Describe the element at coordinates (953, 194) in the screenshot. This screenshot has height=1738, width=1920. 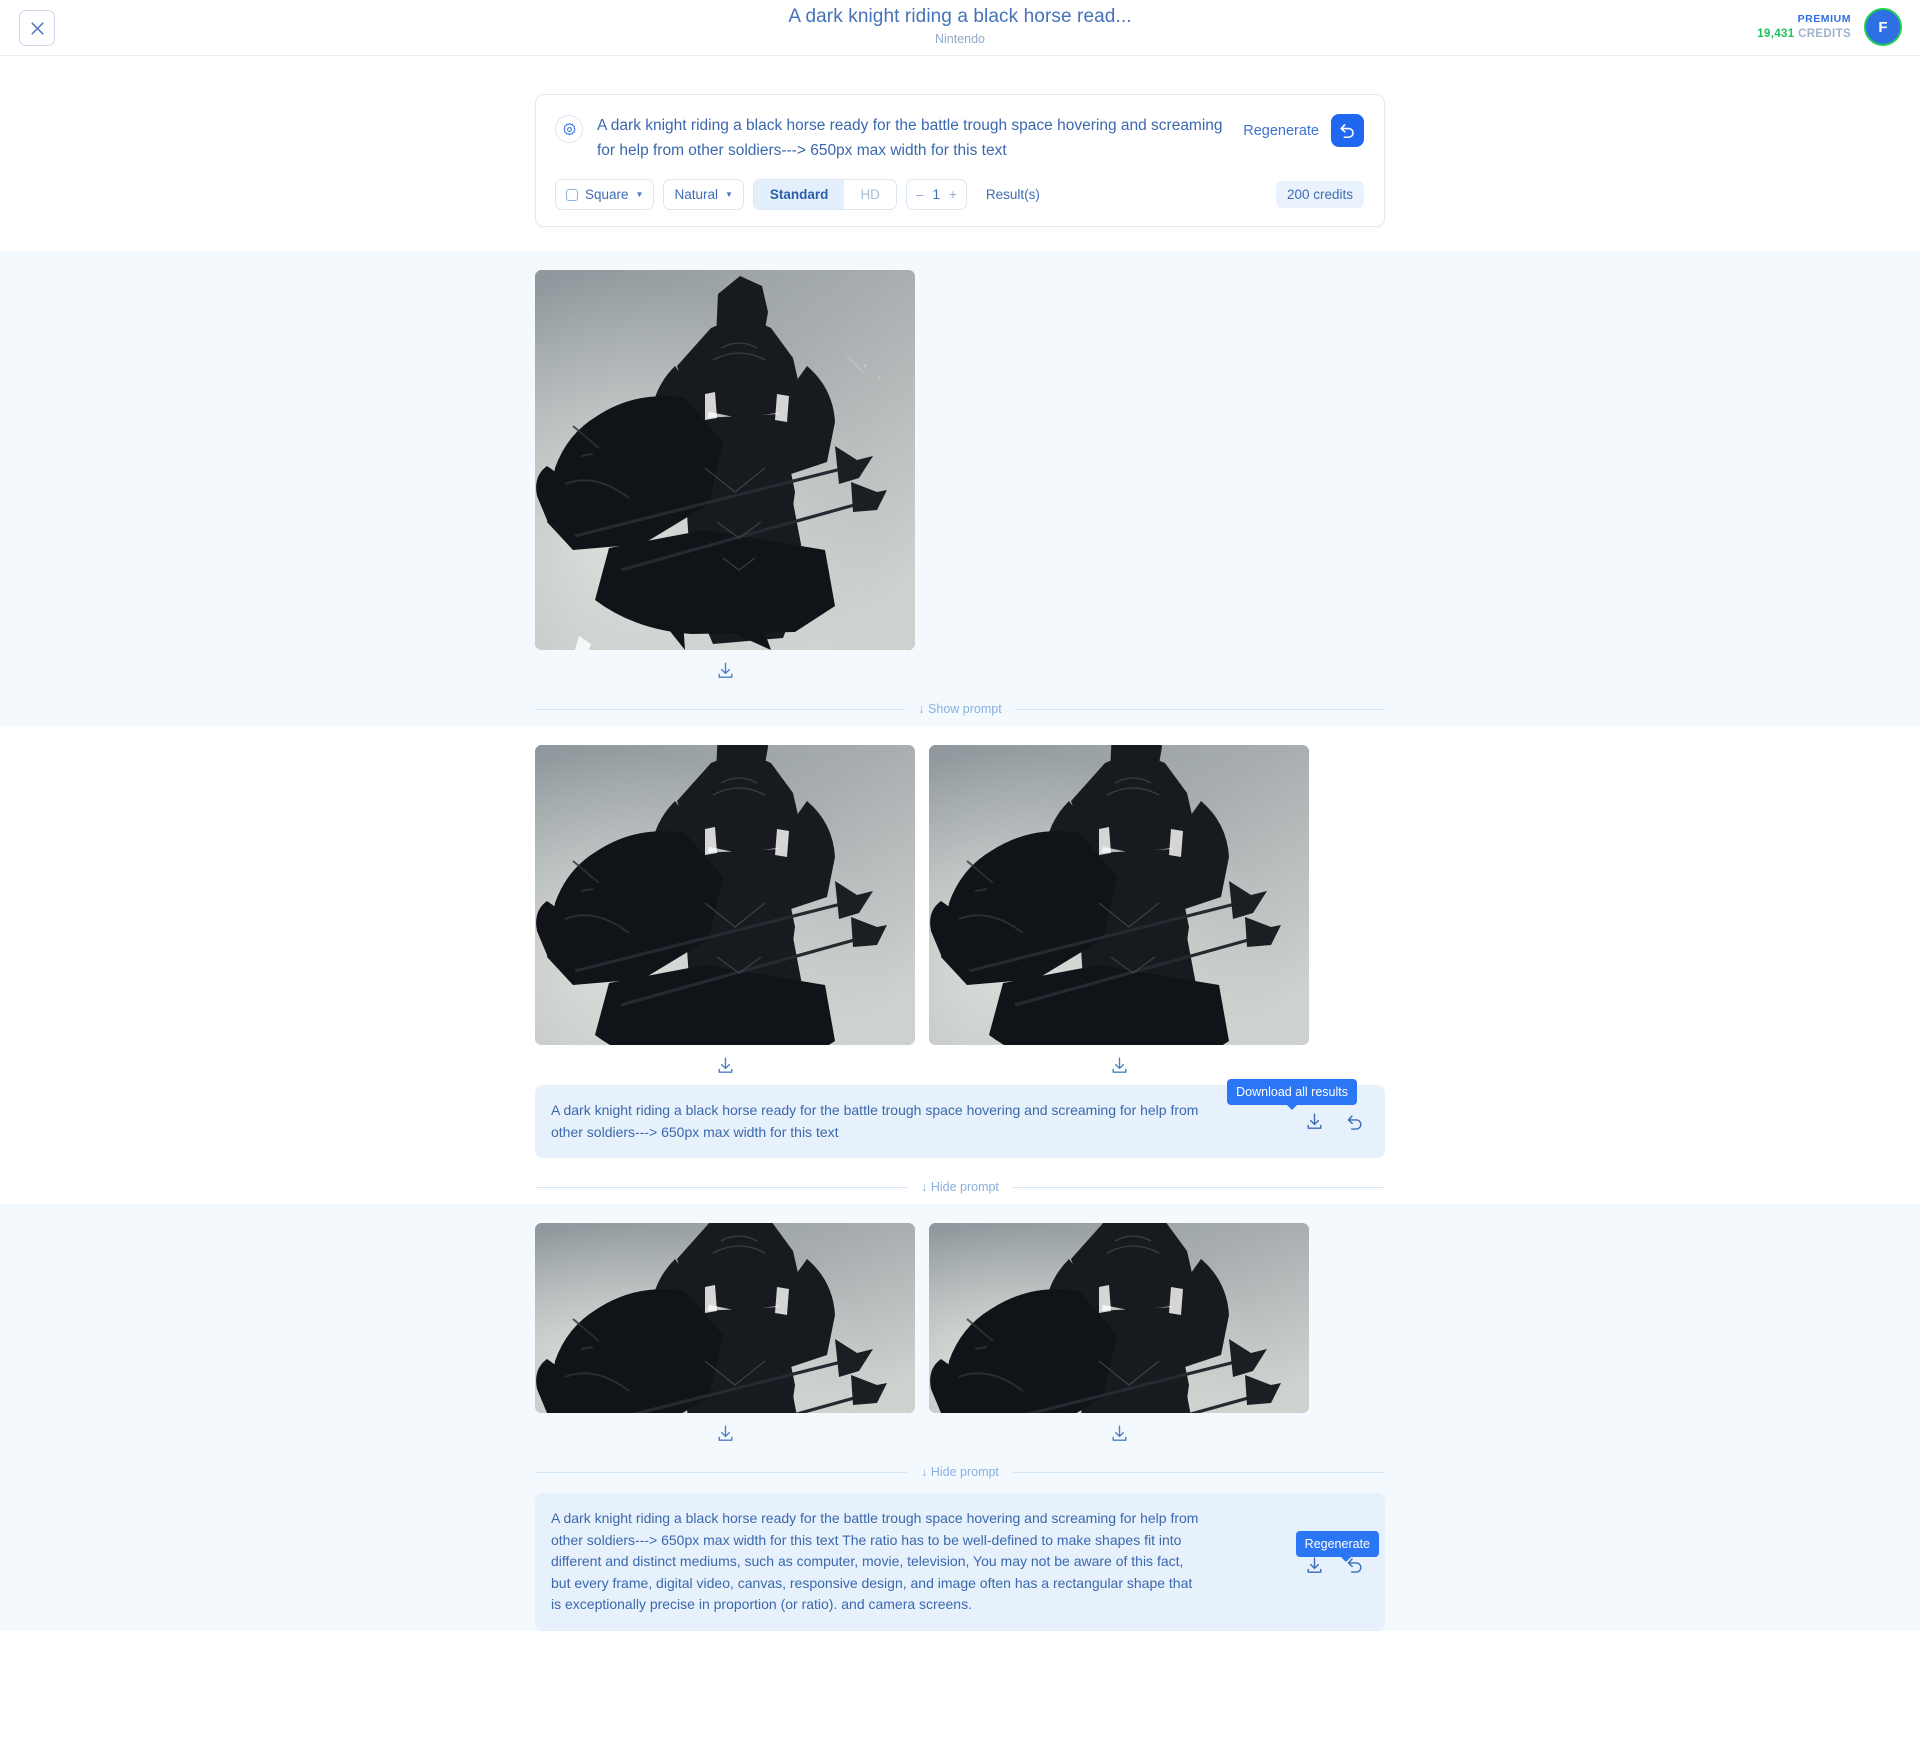
I see `stepper-increment-button: +` at that location.